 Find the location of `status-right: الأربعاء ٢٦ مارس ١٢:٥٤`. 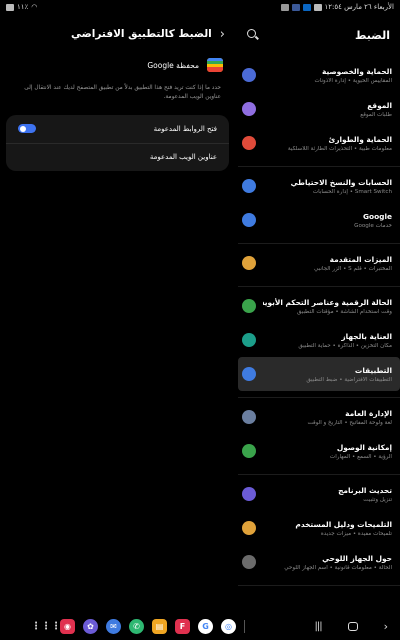

status-right: الأربعاء ٢٦ مارس ١٢:٥٤ is located at coordinates (337, 7).